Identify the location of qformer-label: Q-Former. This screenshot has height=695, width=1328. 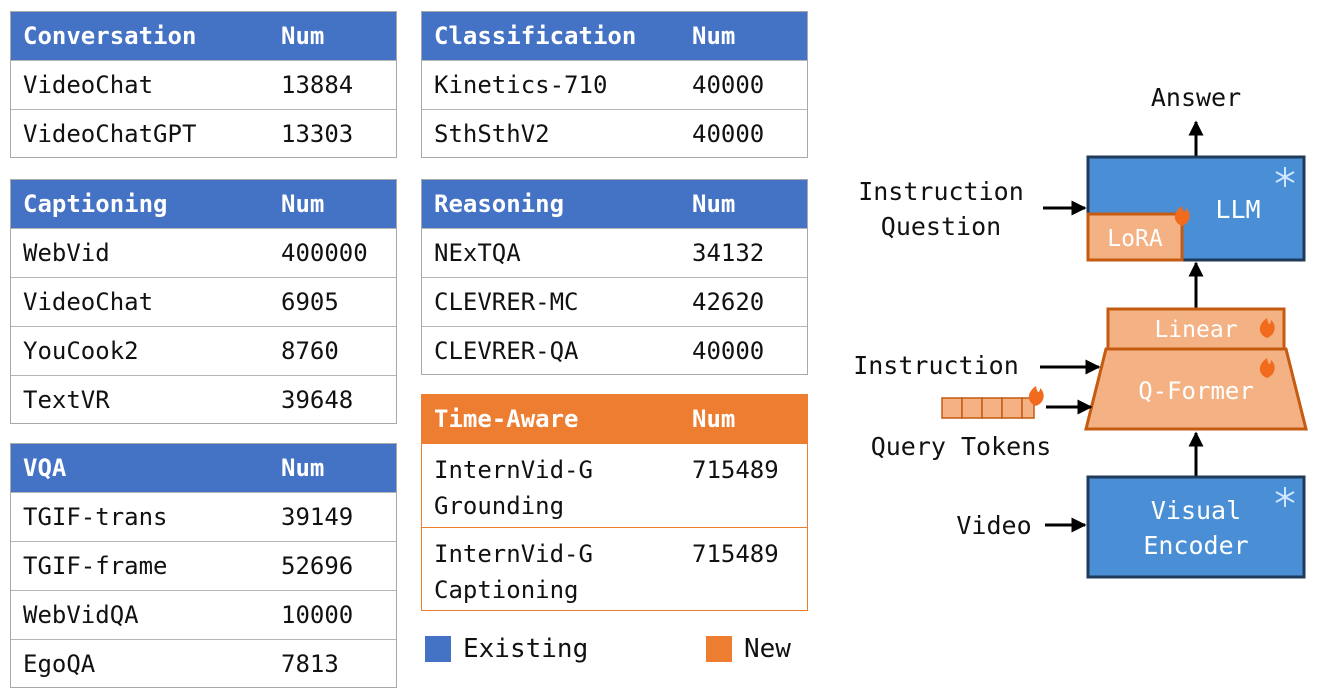
(1196, 391).